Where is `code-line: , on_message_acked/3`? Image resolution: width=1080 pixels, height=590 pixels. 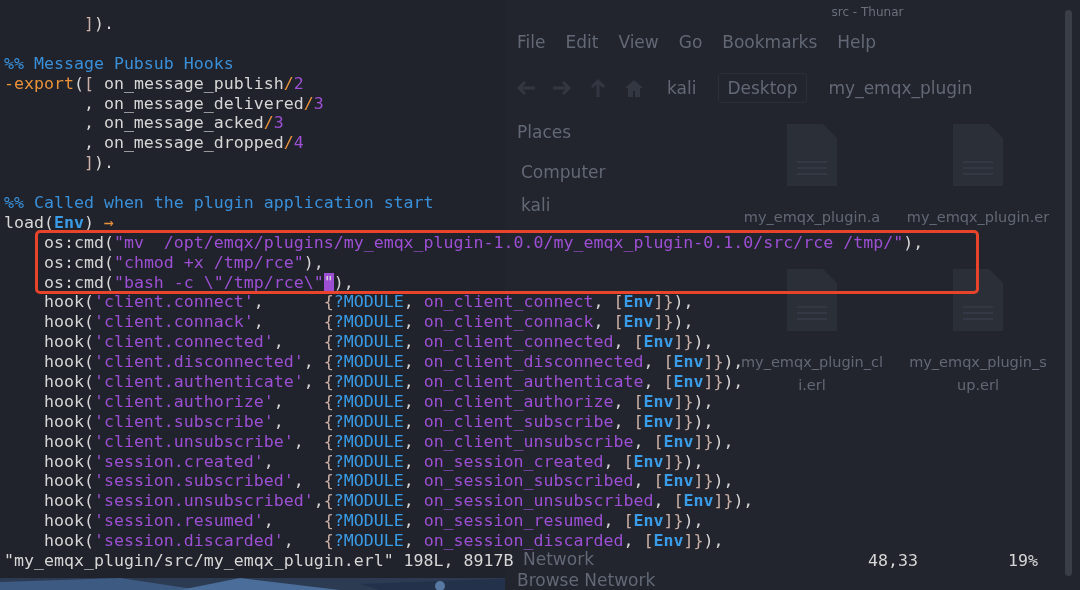 code-line: , on_message_acked/3 is located at coordinates (183, 123).